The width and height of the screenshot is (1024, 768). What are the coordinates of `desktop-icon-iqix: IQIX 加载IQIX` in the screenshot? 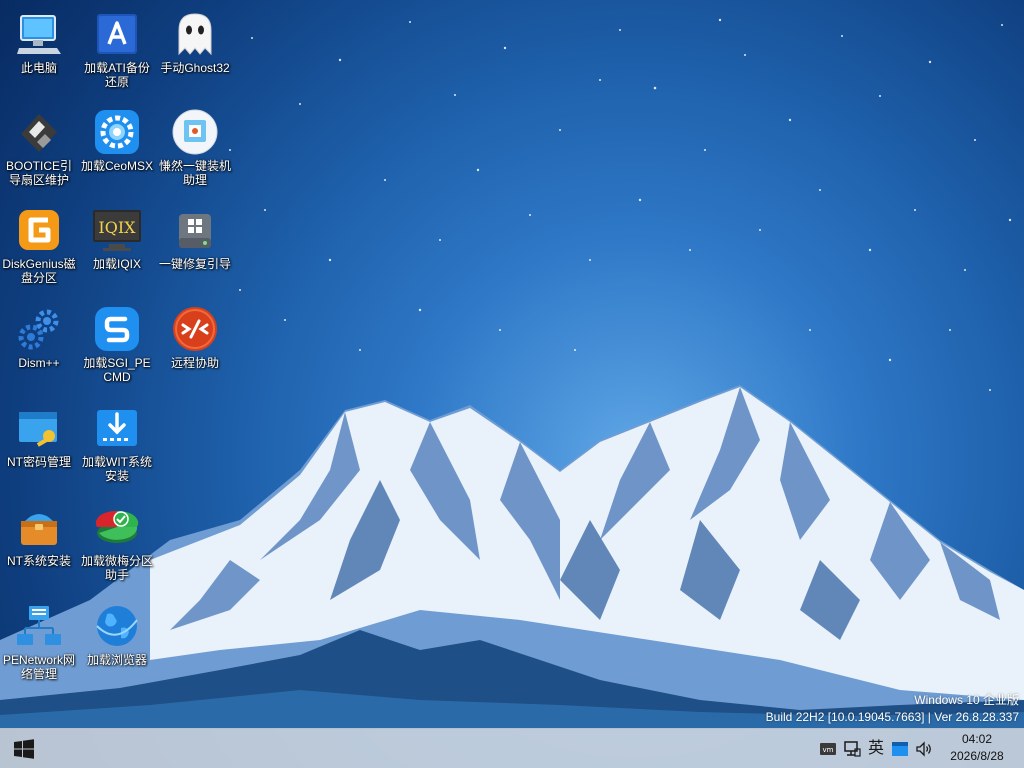 It's located at (117, 247).